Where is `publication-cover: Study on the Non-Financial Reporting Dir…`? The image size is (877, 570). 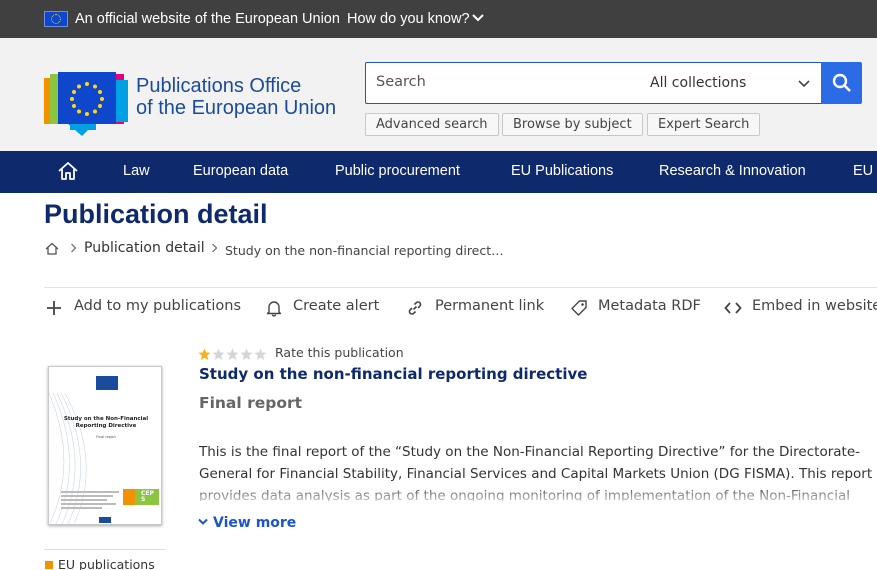 publication-cover: Study on the Non-Financial Reporting Dir… is located at coordinates (105, 445).